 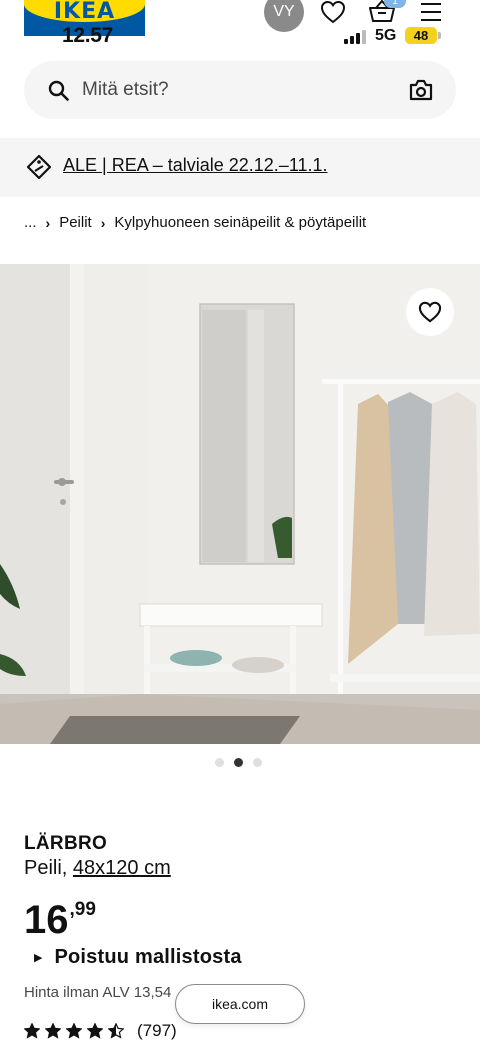 What do you see at coordinates (386, 35) in the screenshot?
I see `network-type: 5G` at bounding box center [386, 35].